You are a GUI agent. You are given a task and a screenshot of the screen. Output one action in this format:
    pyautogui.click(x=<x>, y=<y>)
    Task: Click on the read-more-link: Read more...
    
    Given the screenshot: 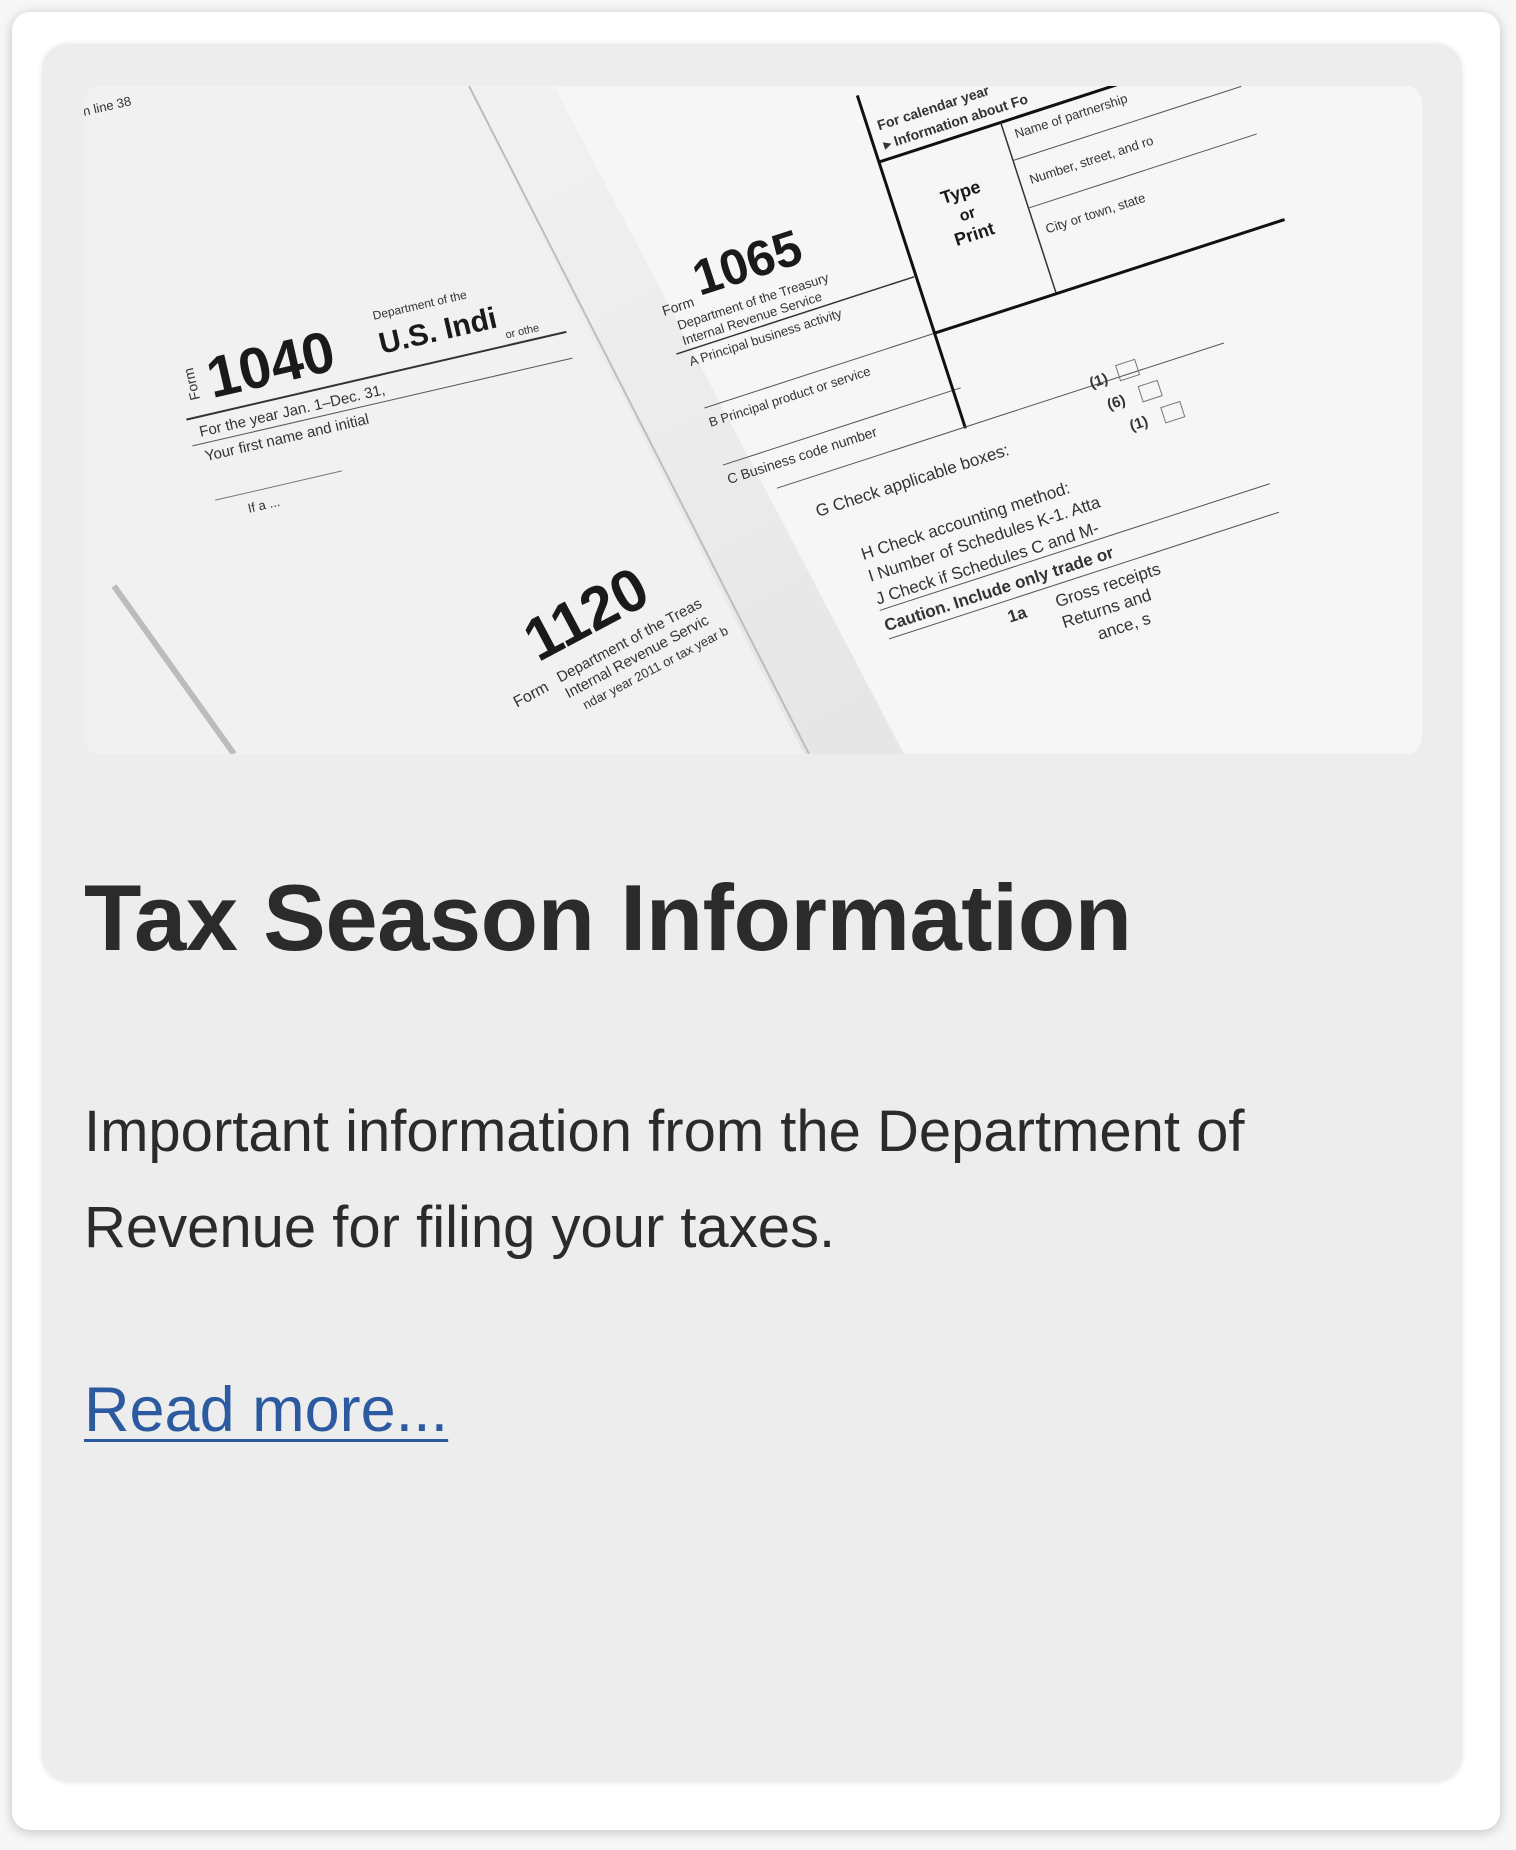 What is the action you would take?
    pyautogui.click(x=266, y=1410)
    